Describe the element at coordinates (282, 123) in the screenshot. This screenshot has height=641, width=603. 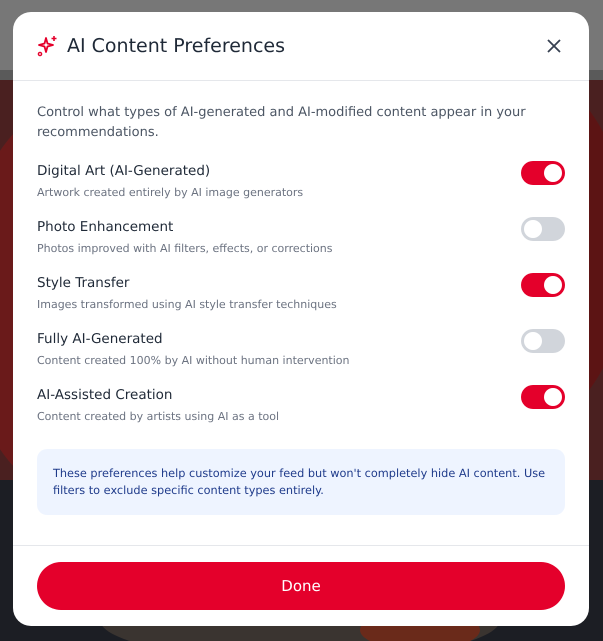
I see `description: Control what types of AI-generated and AI-modified content appear in your recommendations.` at that location.